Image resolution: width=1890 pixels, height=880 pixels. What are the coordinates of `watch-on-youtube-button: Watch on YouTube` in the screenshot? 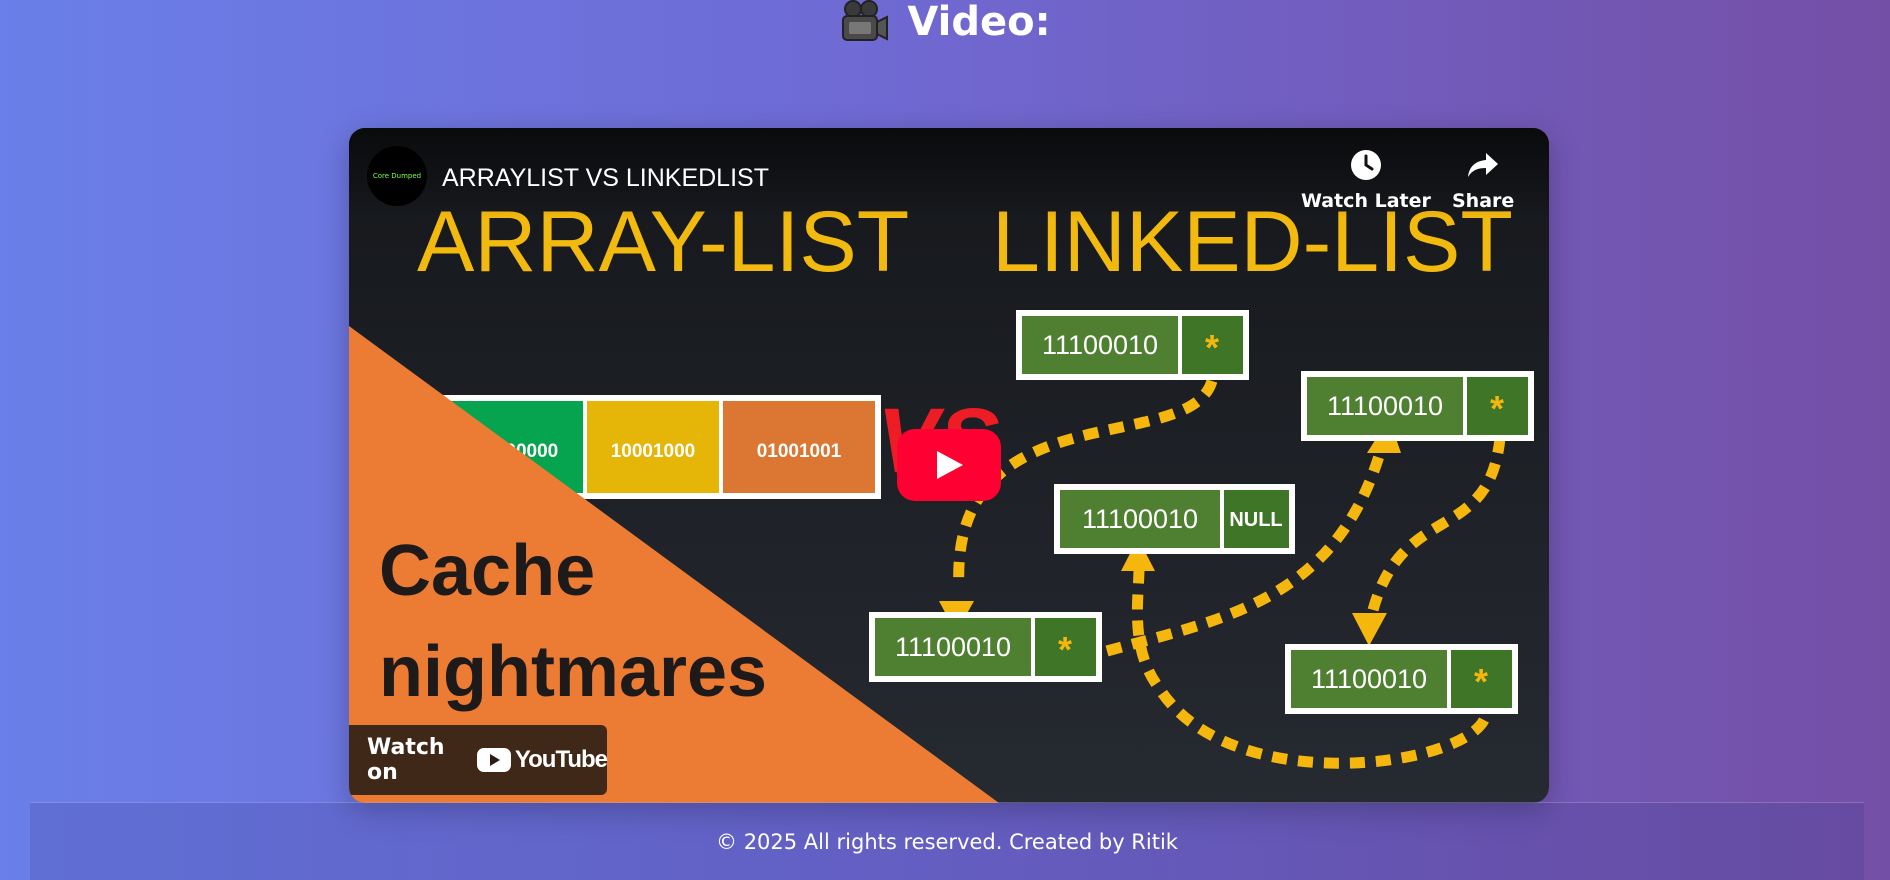 It's located at (478, 760).